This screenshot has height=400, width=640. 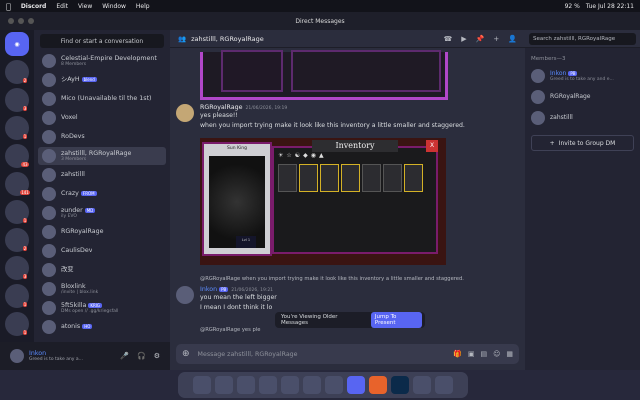 I want to click on battery-text: 92 %, so click(x=572, y=6).